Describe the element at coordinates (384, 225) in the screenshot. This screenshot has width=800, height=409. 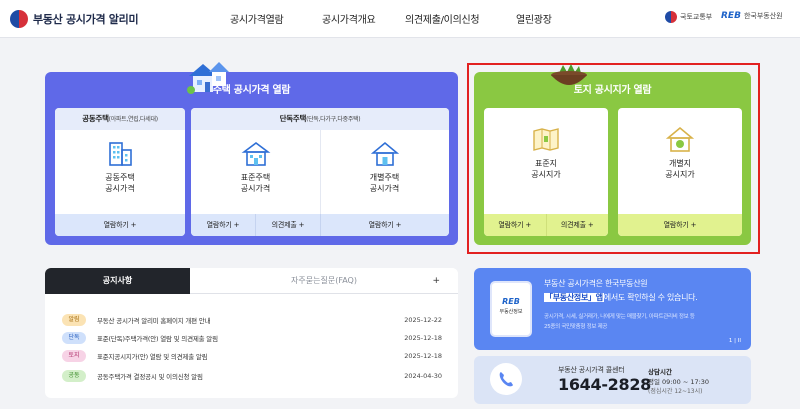
I see `individual-house-view-button: 열람하기 +` at that location.